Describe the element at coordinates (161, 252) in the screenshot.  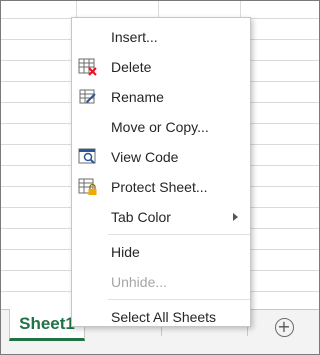
I see `menu-item-hide: Hide` at that location.